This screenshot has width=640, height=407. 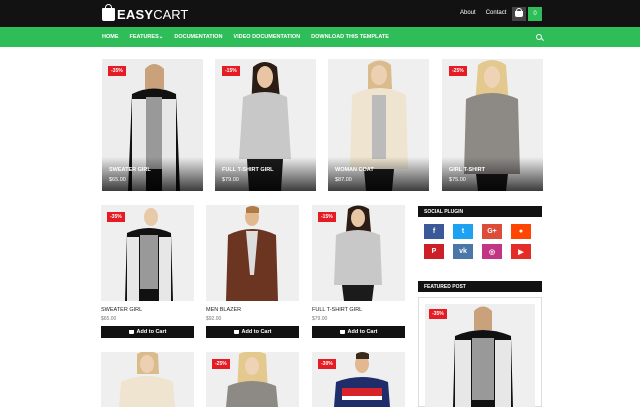 What do you see at coordinates (144, 37) in the screenshot?
I see `nav-features-label: FEATURES` at bounding box center [144, 37].